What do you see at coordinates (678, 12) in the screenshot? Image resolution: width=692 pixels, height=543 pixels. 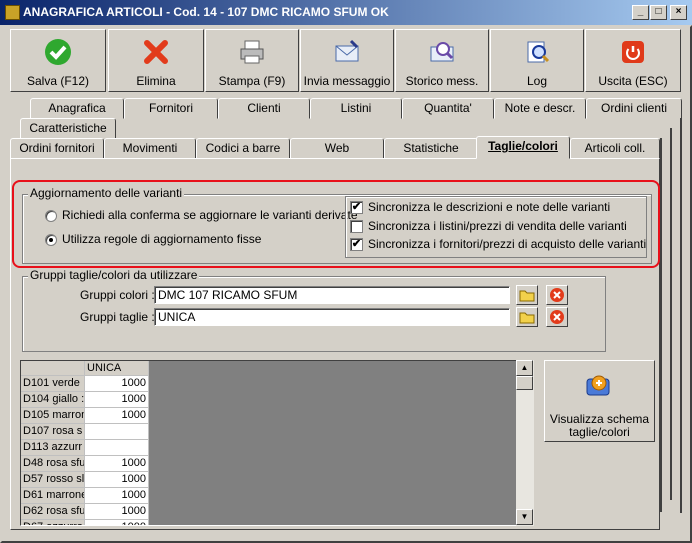 I see `close-window-button: ×` at bounding box center [678, 12].